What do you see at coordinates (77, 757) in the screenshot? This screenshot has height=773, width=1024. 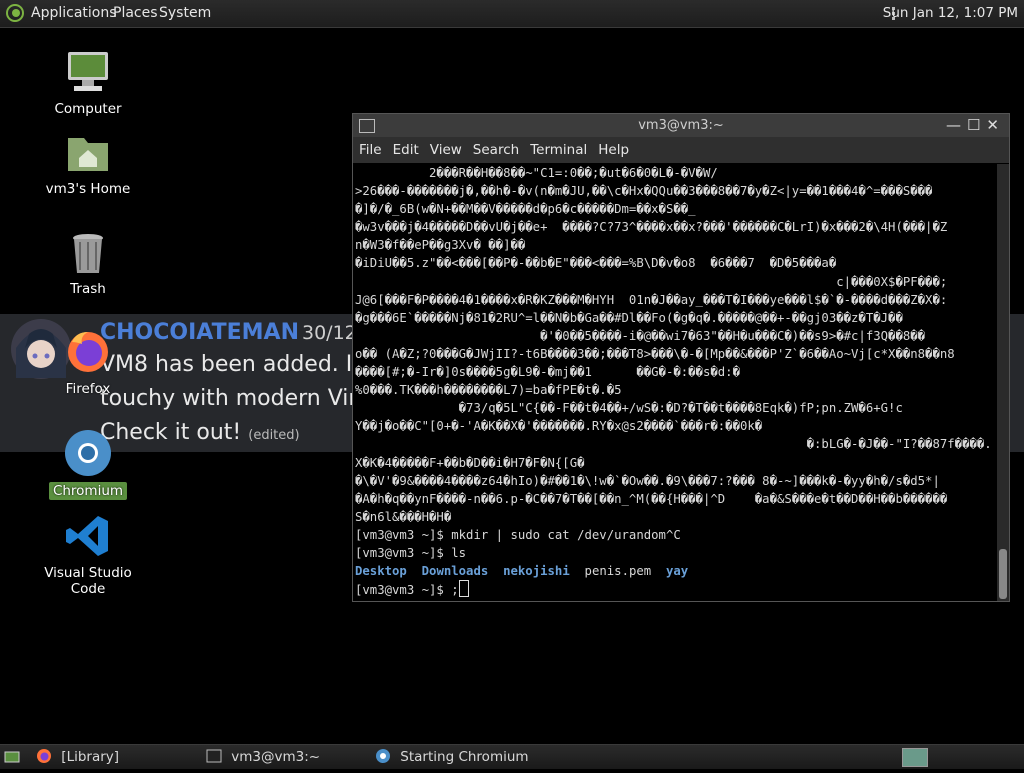 I see `taskbar-item-library: [Library]` at bounding box center [77, 757].